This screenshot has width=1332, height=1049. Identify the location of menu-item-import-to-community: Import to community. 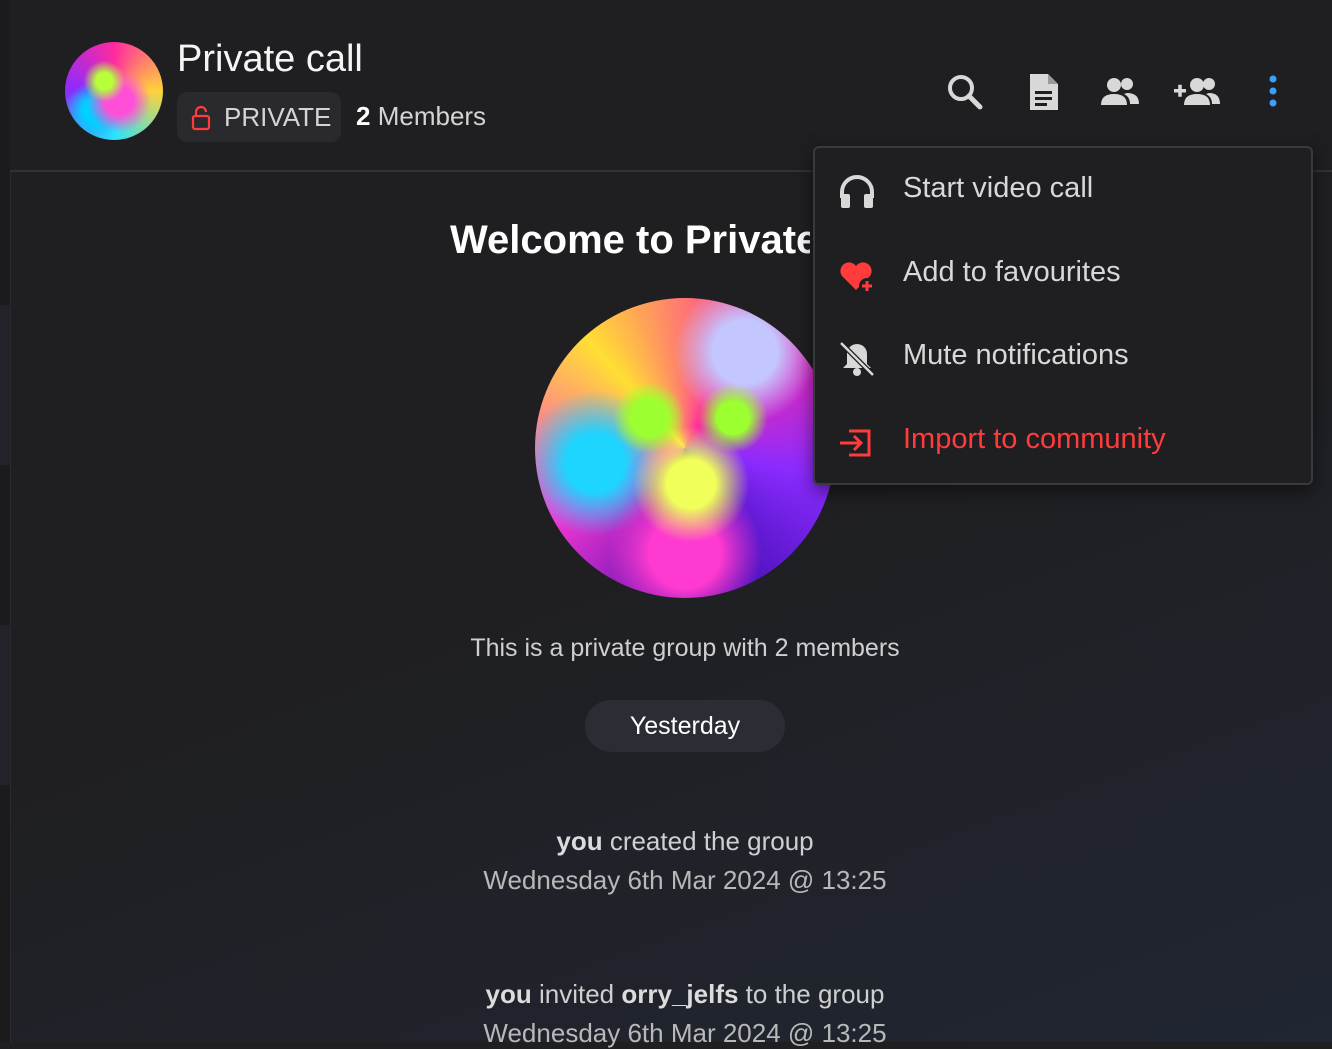
(1063, 441).